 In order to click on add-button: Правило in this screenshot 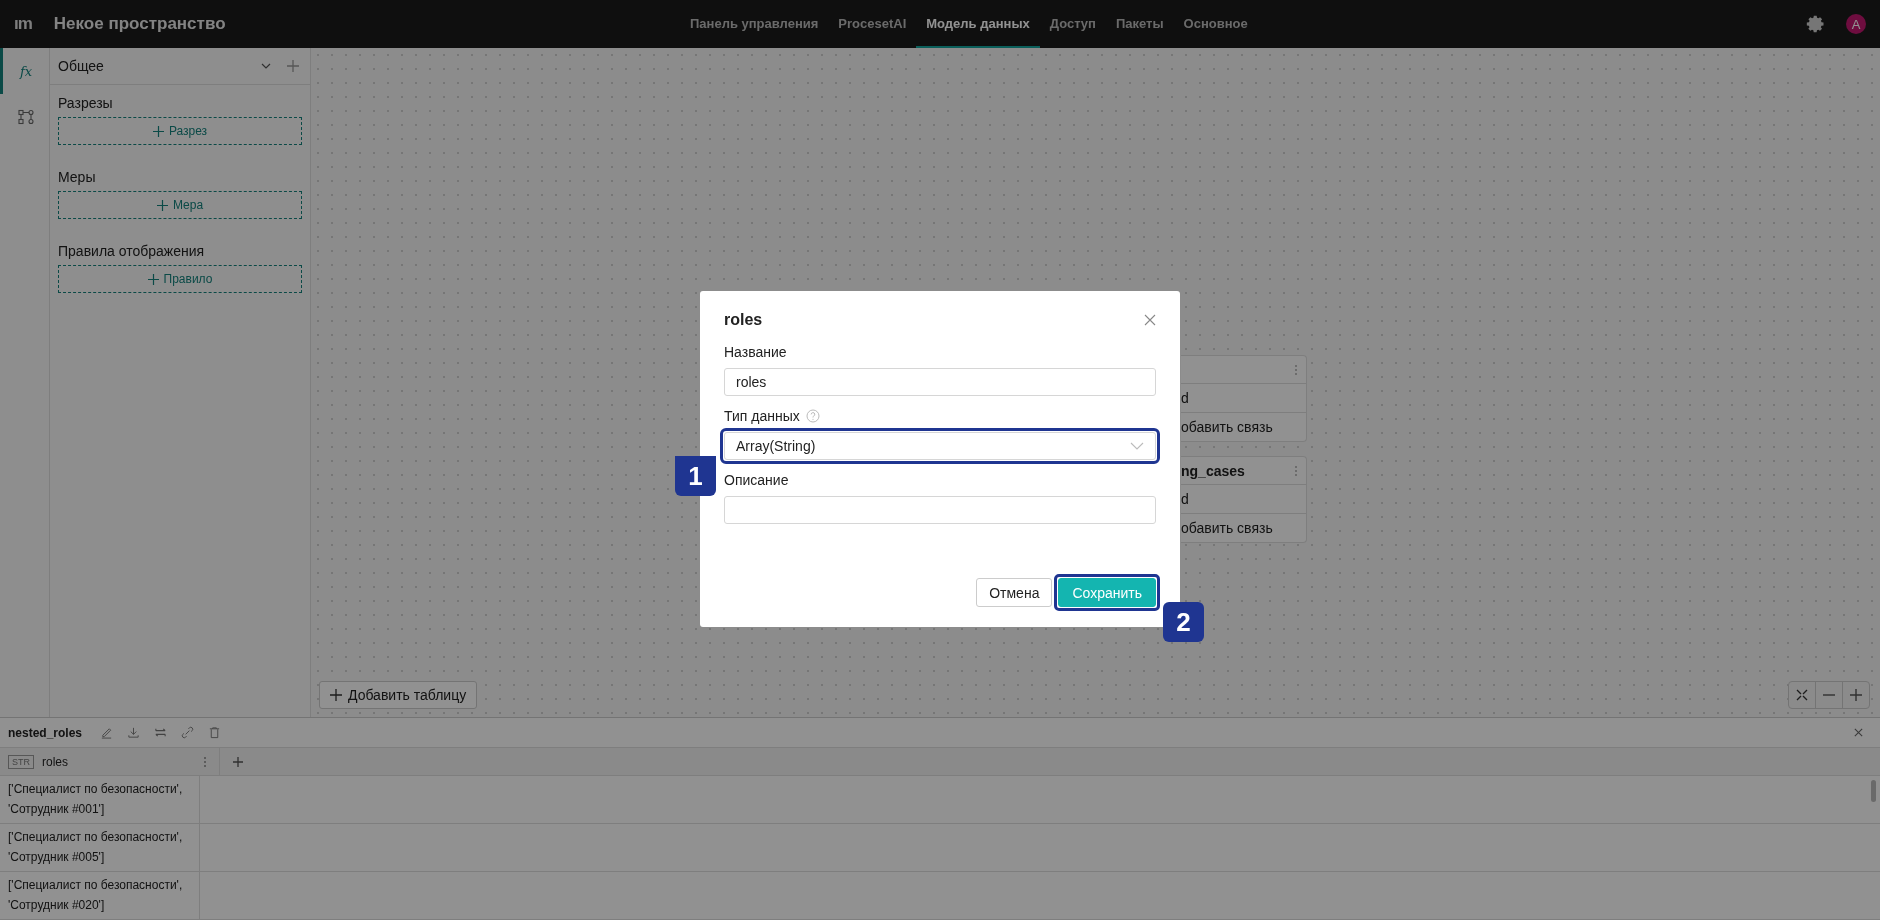, I will do `click(180, 279)`.